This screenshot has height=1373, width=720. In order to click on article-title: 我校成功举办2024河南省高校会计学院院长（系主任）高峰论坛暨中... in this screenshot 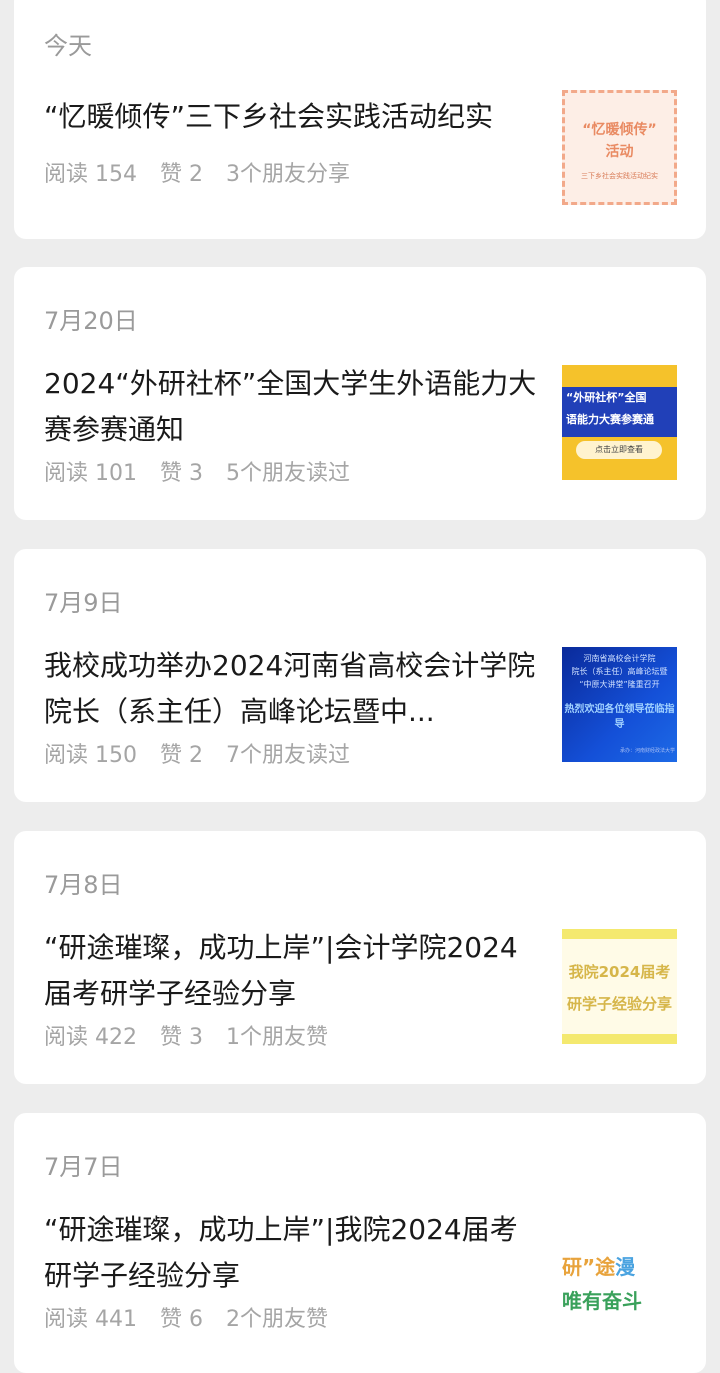, I will do `click(294, 689)`.